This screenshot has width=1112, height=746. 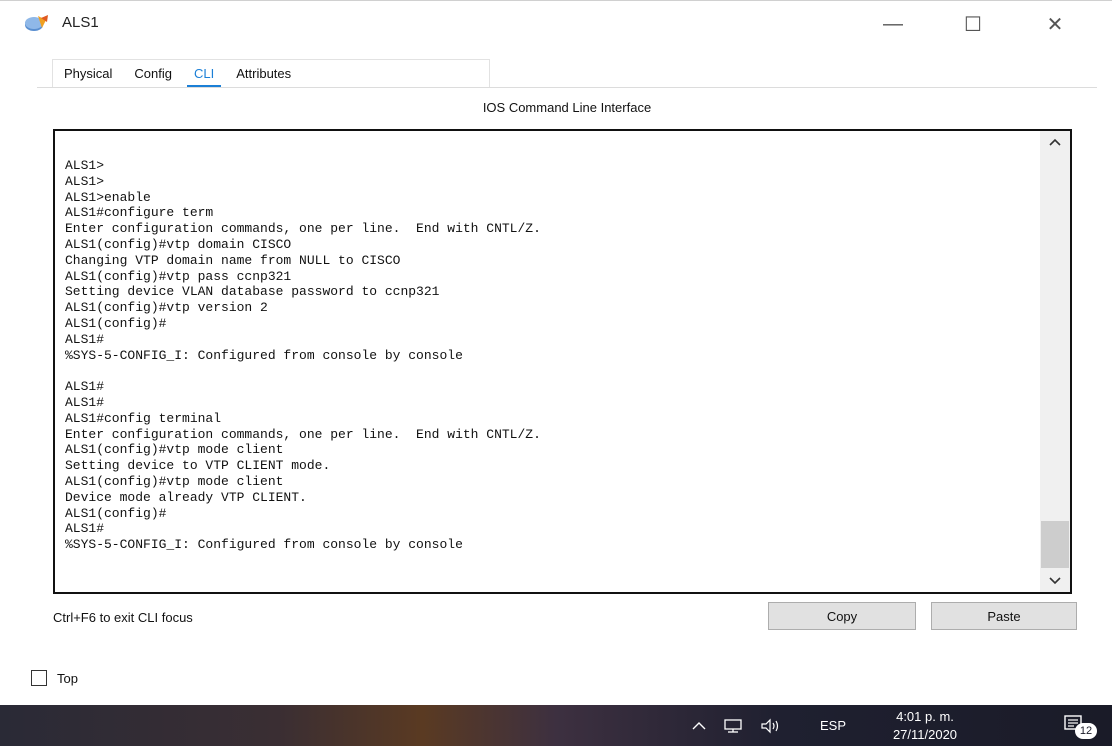 I want to click on network-icon, so click(x=733, y=725).